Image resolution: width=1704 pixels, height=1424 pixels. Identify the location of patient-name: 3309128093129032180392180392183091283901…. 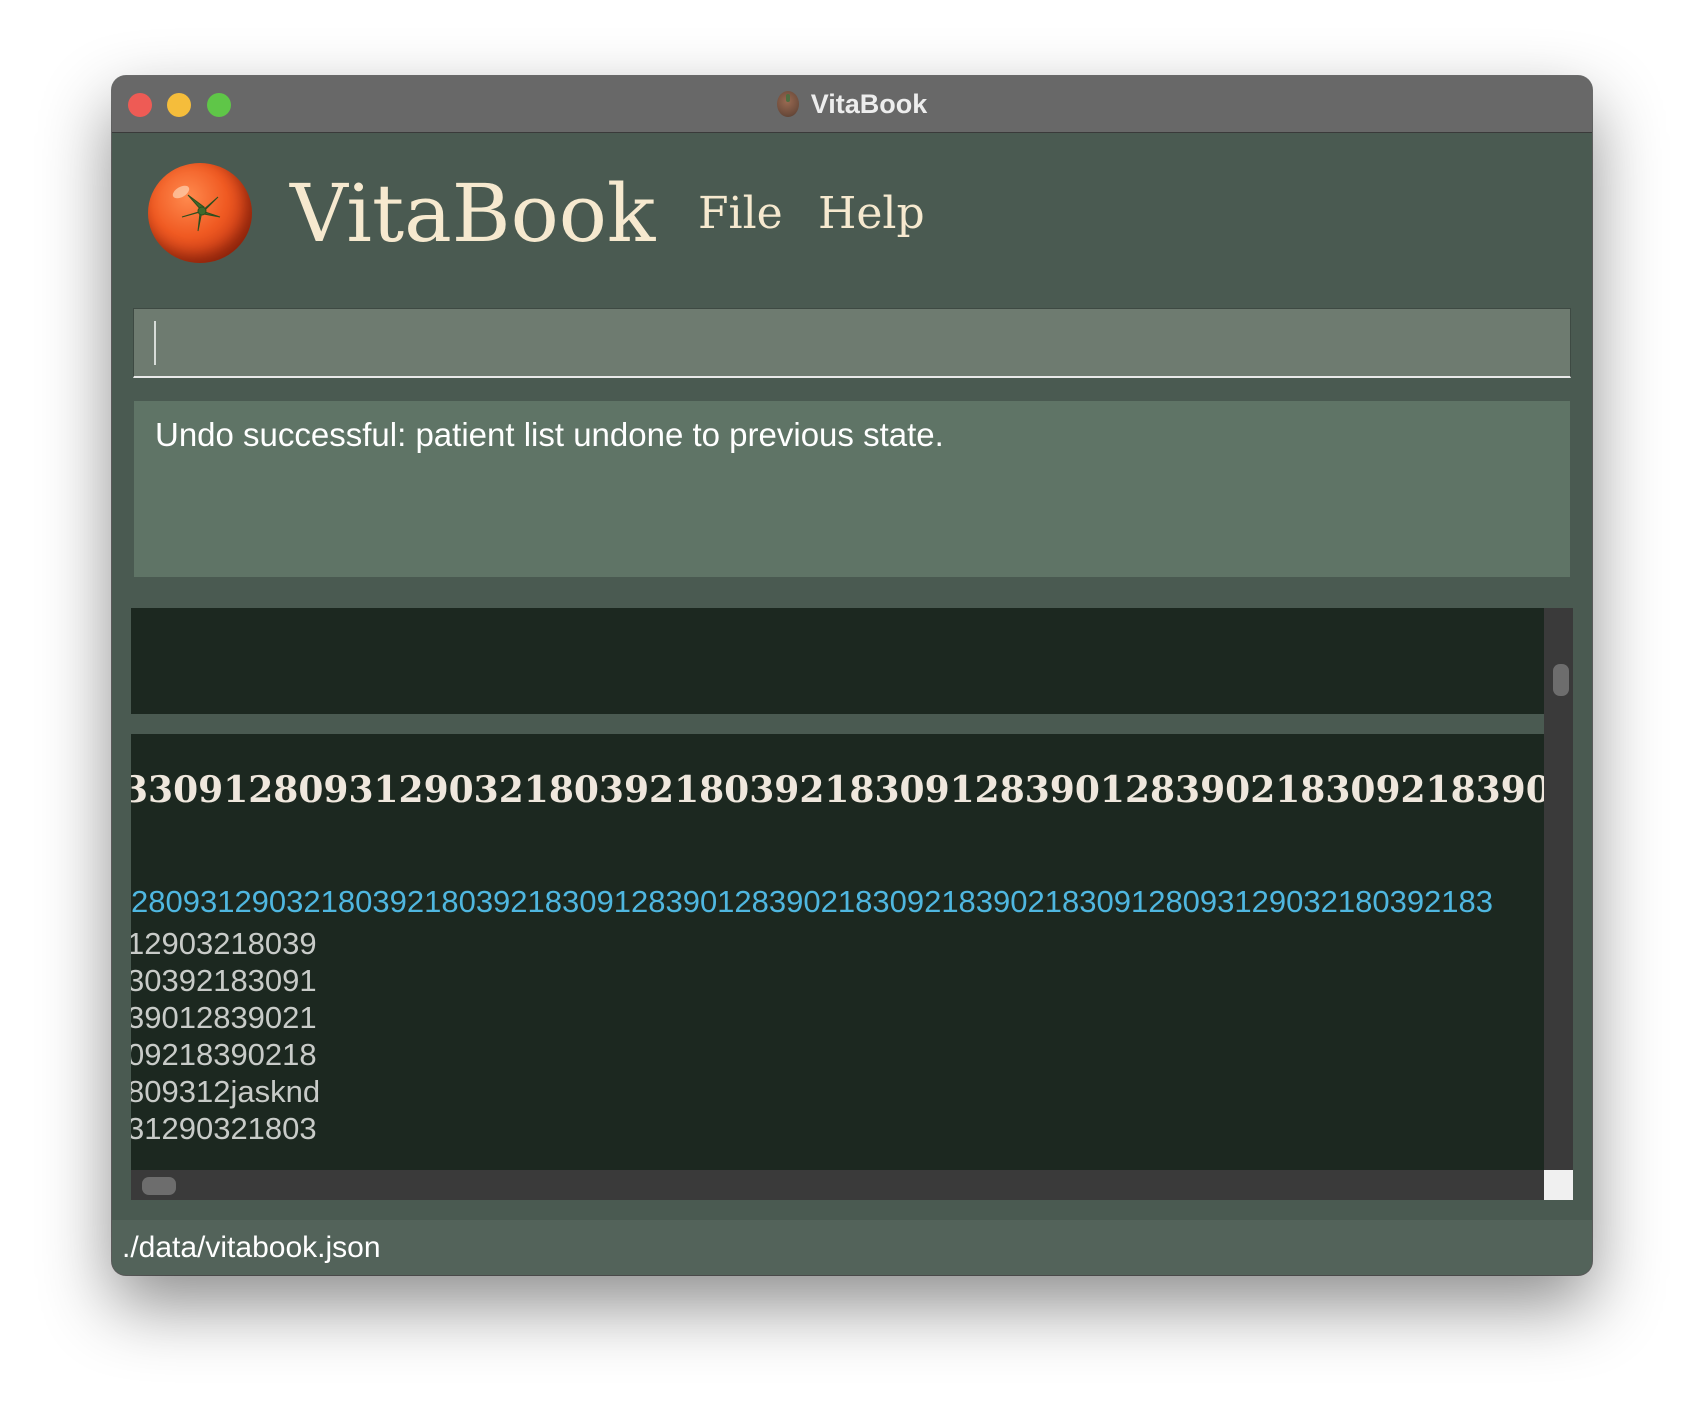
(837, 790).